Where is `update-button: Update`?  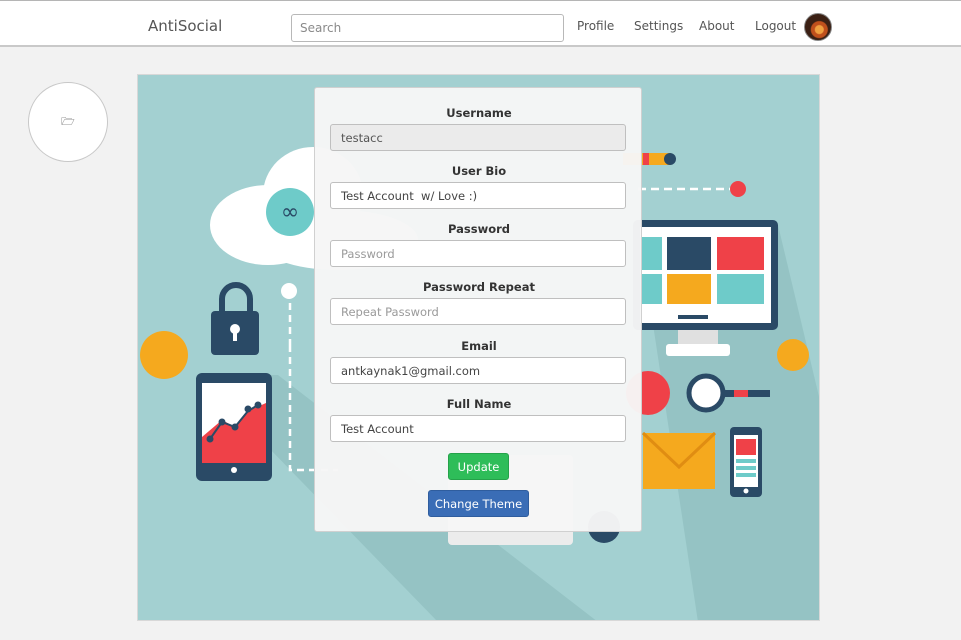
update-button: Update is located at coordinates (478, 466).